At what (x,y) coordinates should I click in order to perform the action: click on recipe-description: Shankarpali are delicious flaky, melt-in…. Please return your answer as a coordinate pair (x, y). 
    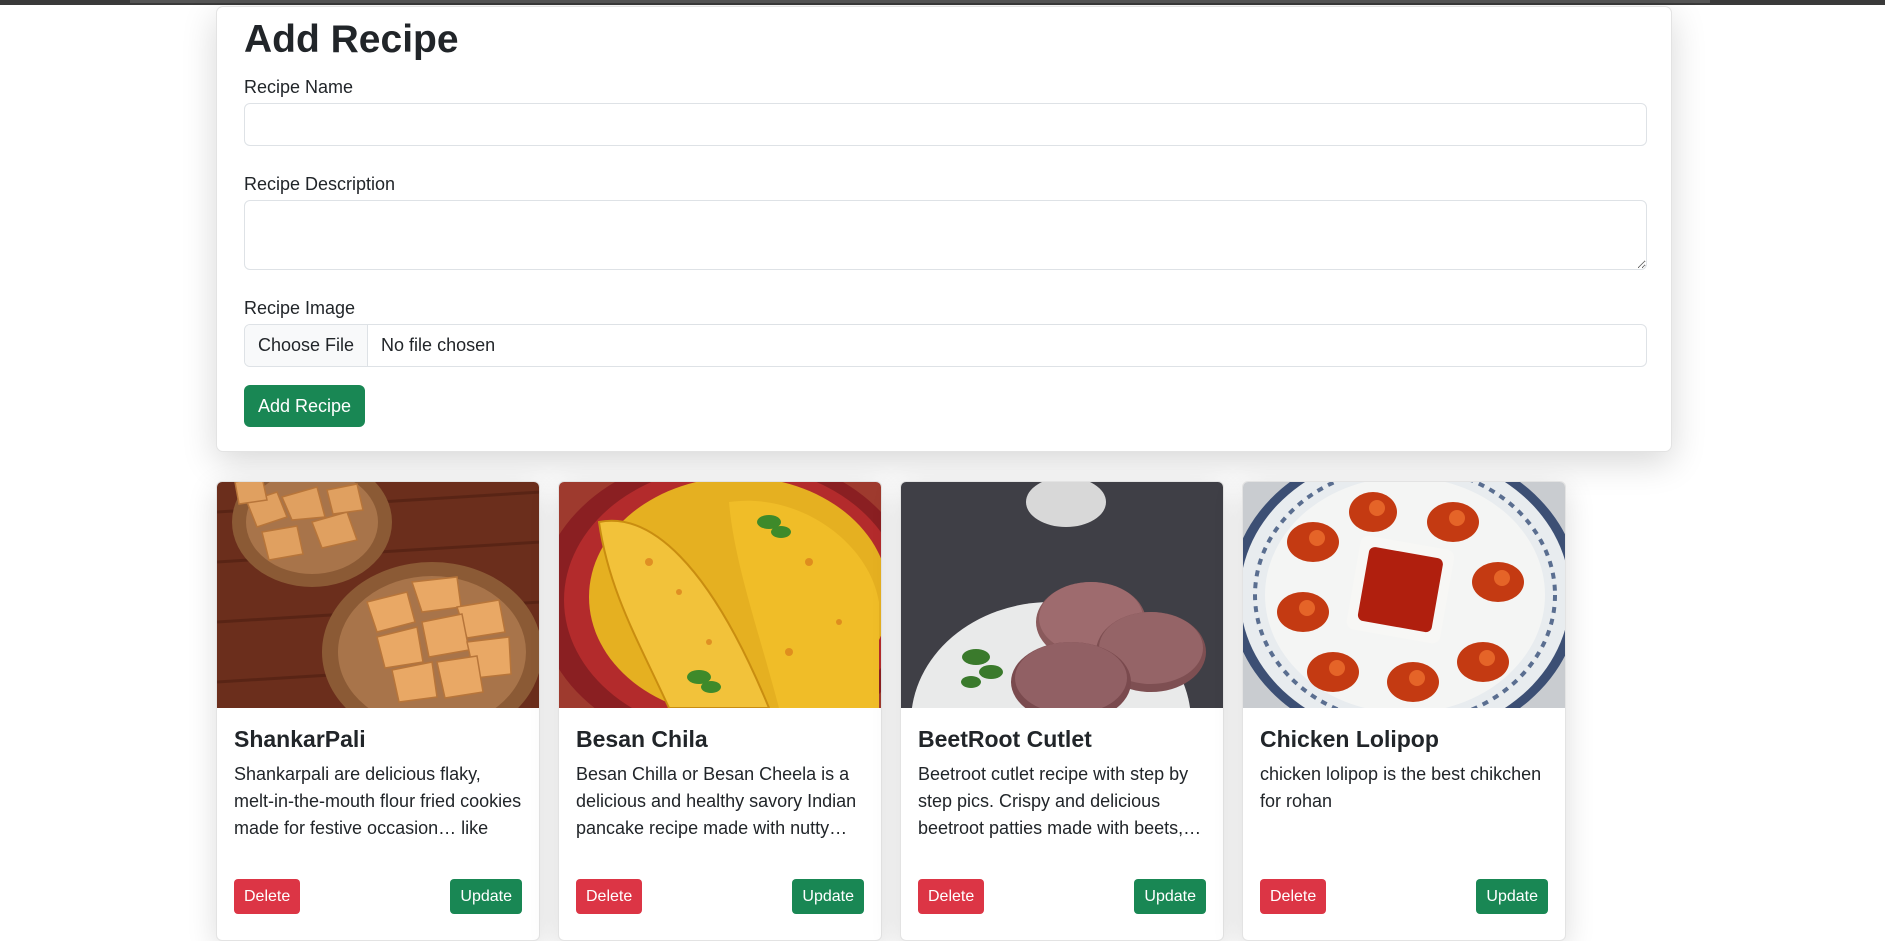
    Looking at the image, I should click on (378, 801).